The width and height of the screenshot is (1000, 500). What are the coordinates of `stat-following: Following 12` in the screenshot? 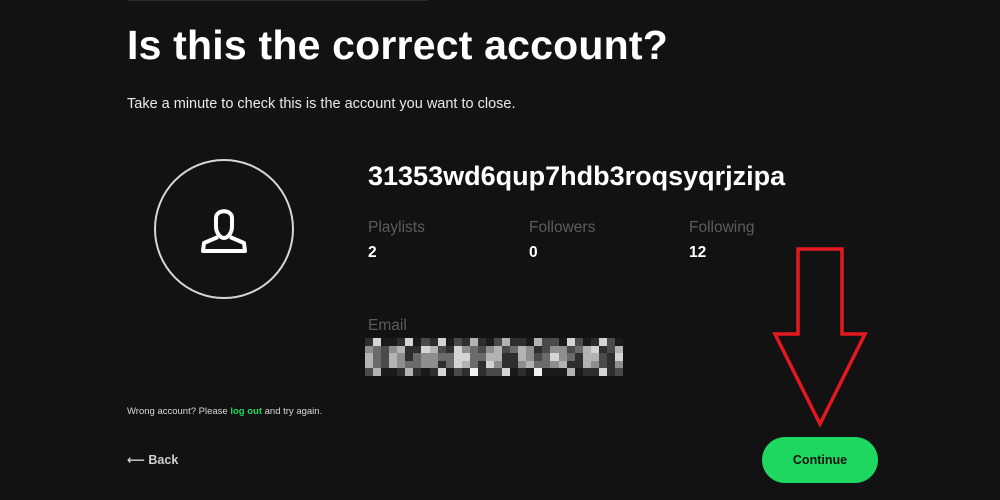 It's located at (721, 240).